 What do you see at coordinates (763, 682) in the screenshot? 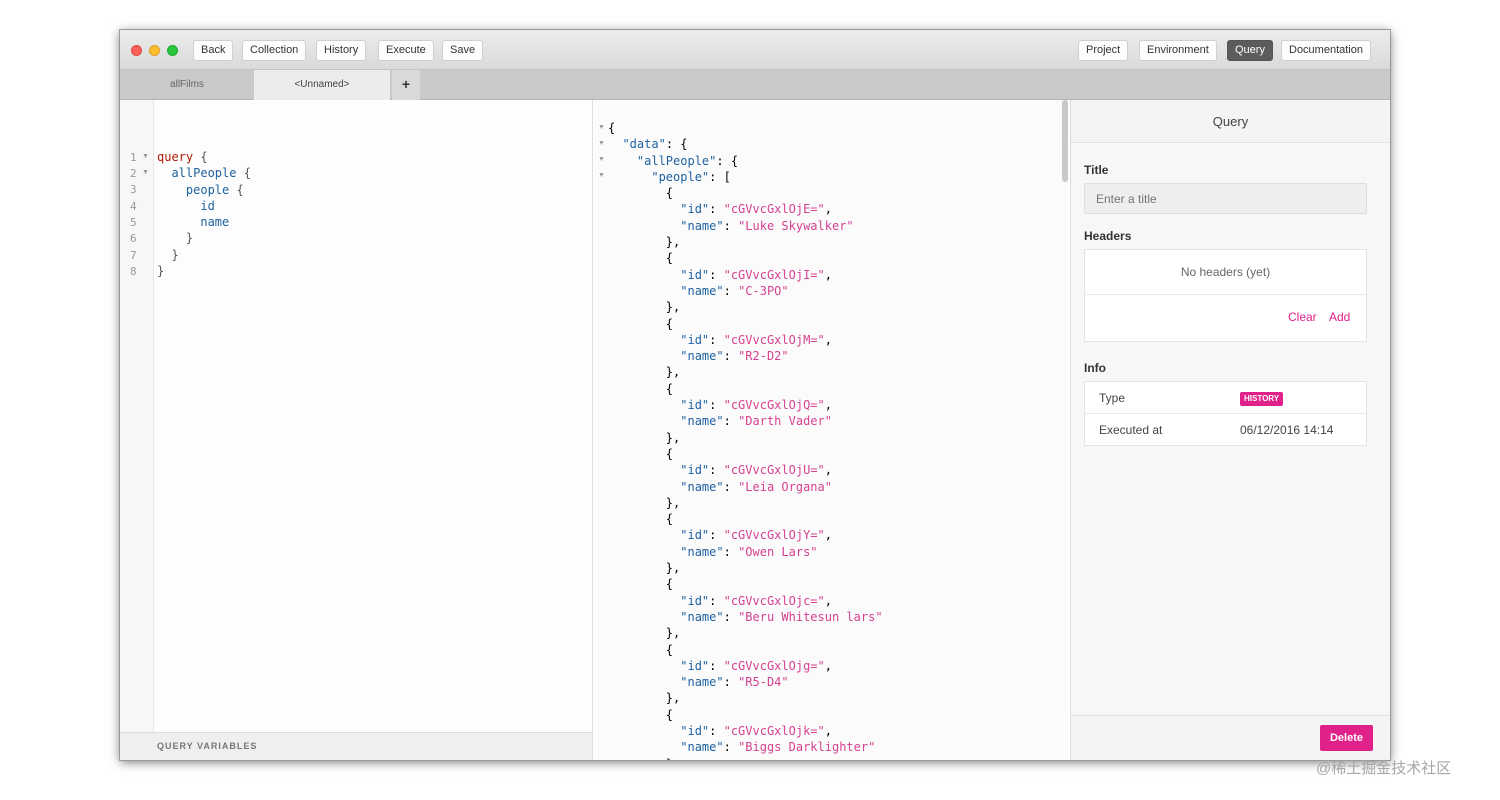
I see `person-name-value: "R5-D4"` at bounding box center [763, 682].